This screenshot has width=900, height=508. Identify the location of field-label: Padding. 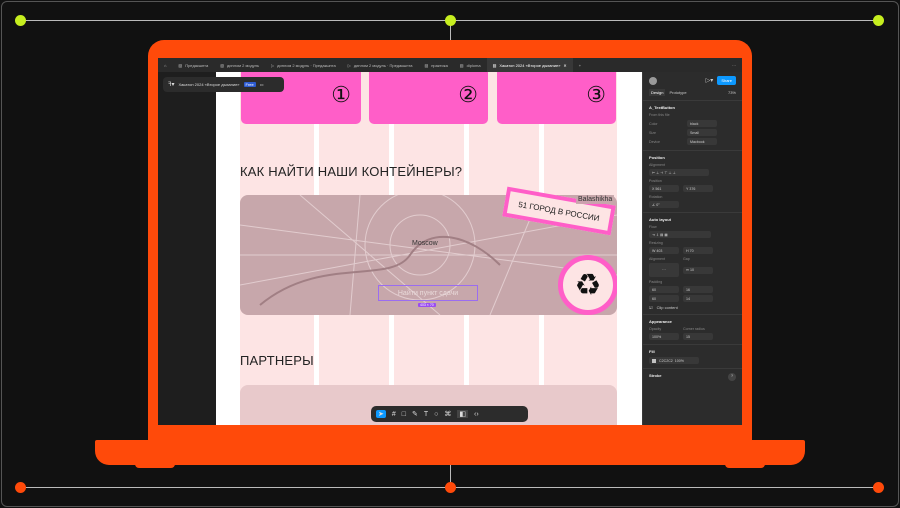
(656, 282).